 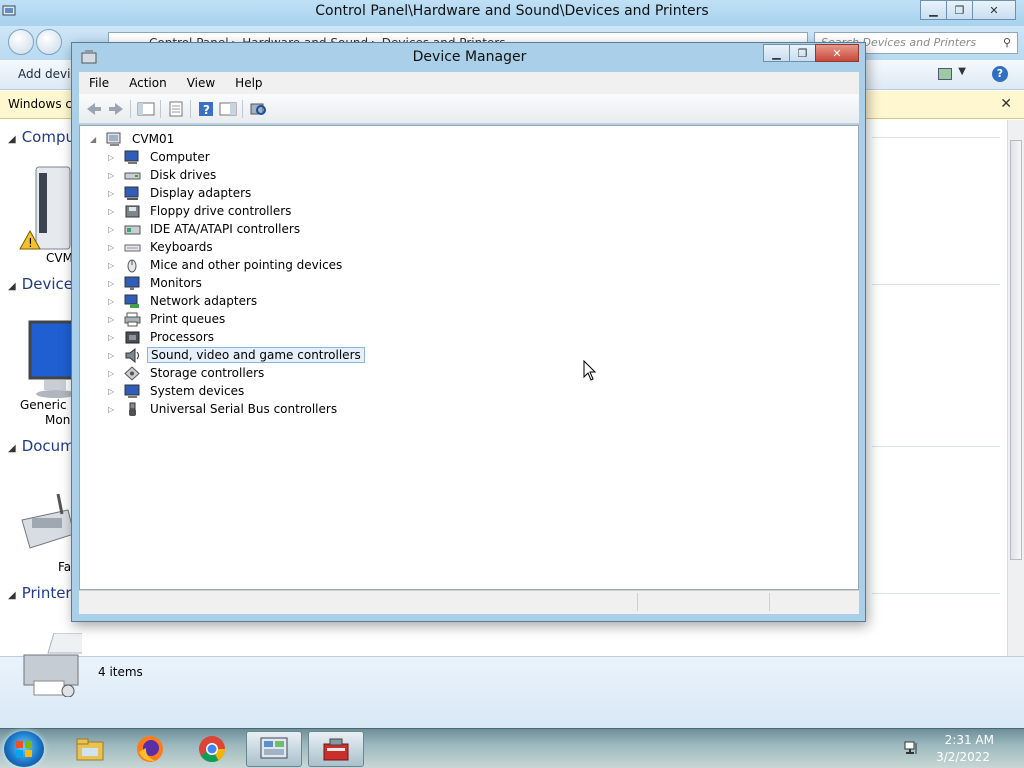 What do you see at coordinates (113, 139) in the screenshot?
I see `computer-icon` at bounding box center [113, 139].